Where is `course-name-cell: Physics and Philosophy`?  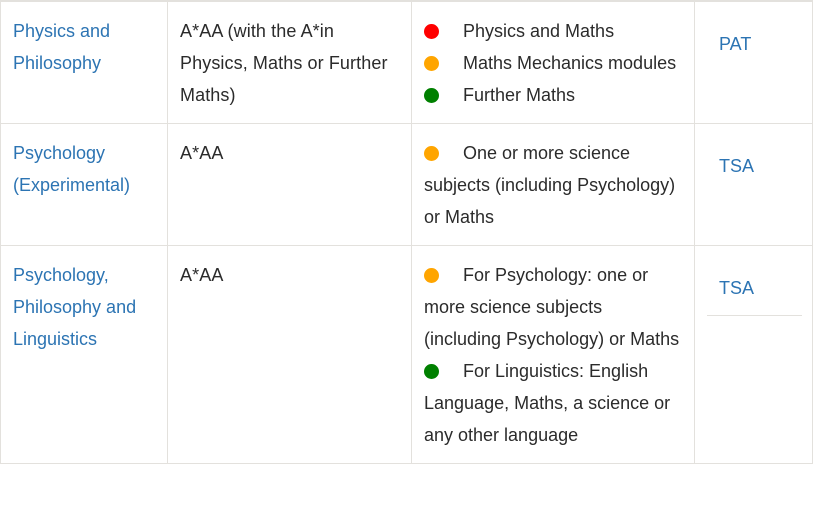 course-name-cell: Physics and Philosophy is located at coordinates (84, 62).